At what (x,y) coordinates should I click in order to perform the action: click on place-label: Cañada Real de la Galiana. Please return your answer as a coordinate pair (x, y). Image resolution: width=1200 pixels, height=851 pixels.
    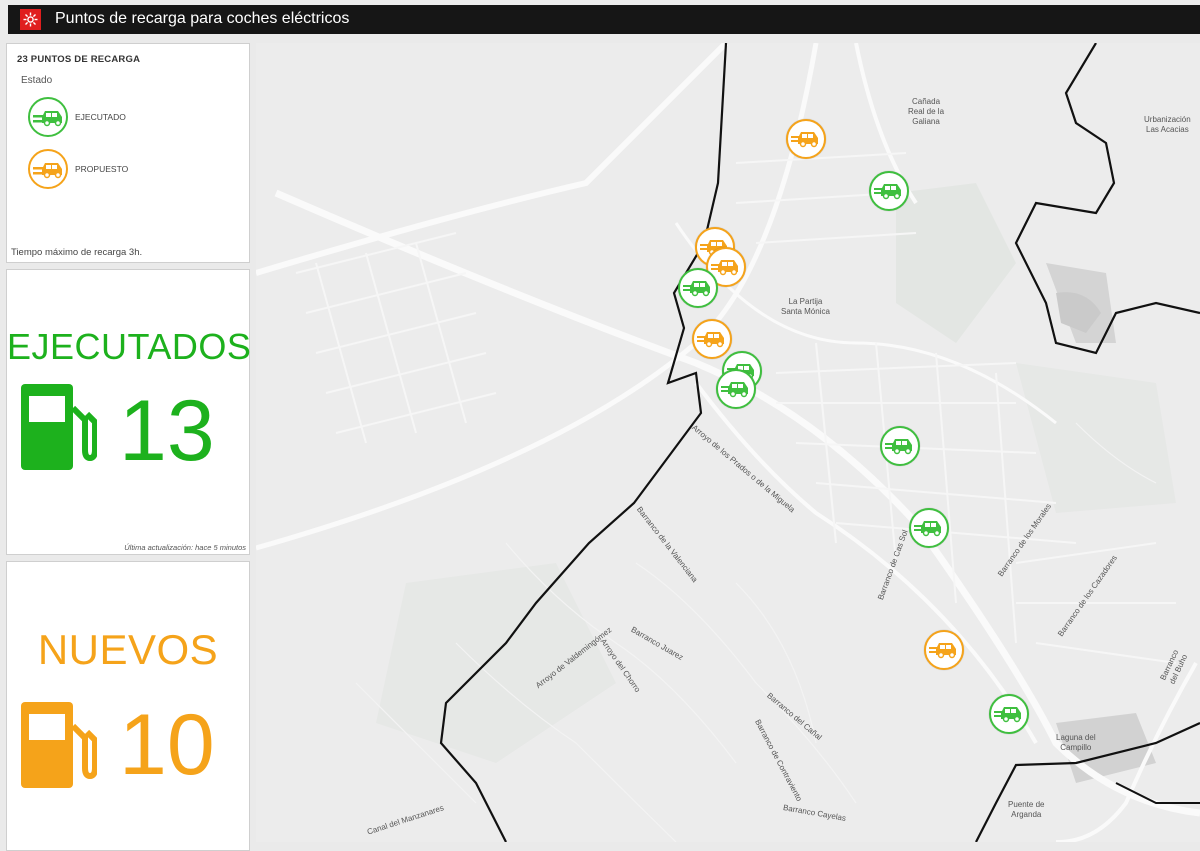
    Looking at the image, I should click on (926, 111).